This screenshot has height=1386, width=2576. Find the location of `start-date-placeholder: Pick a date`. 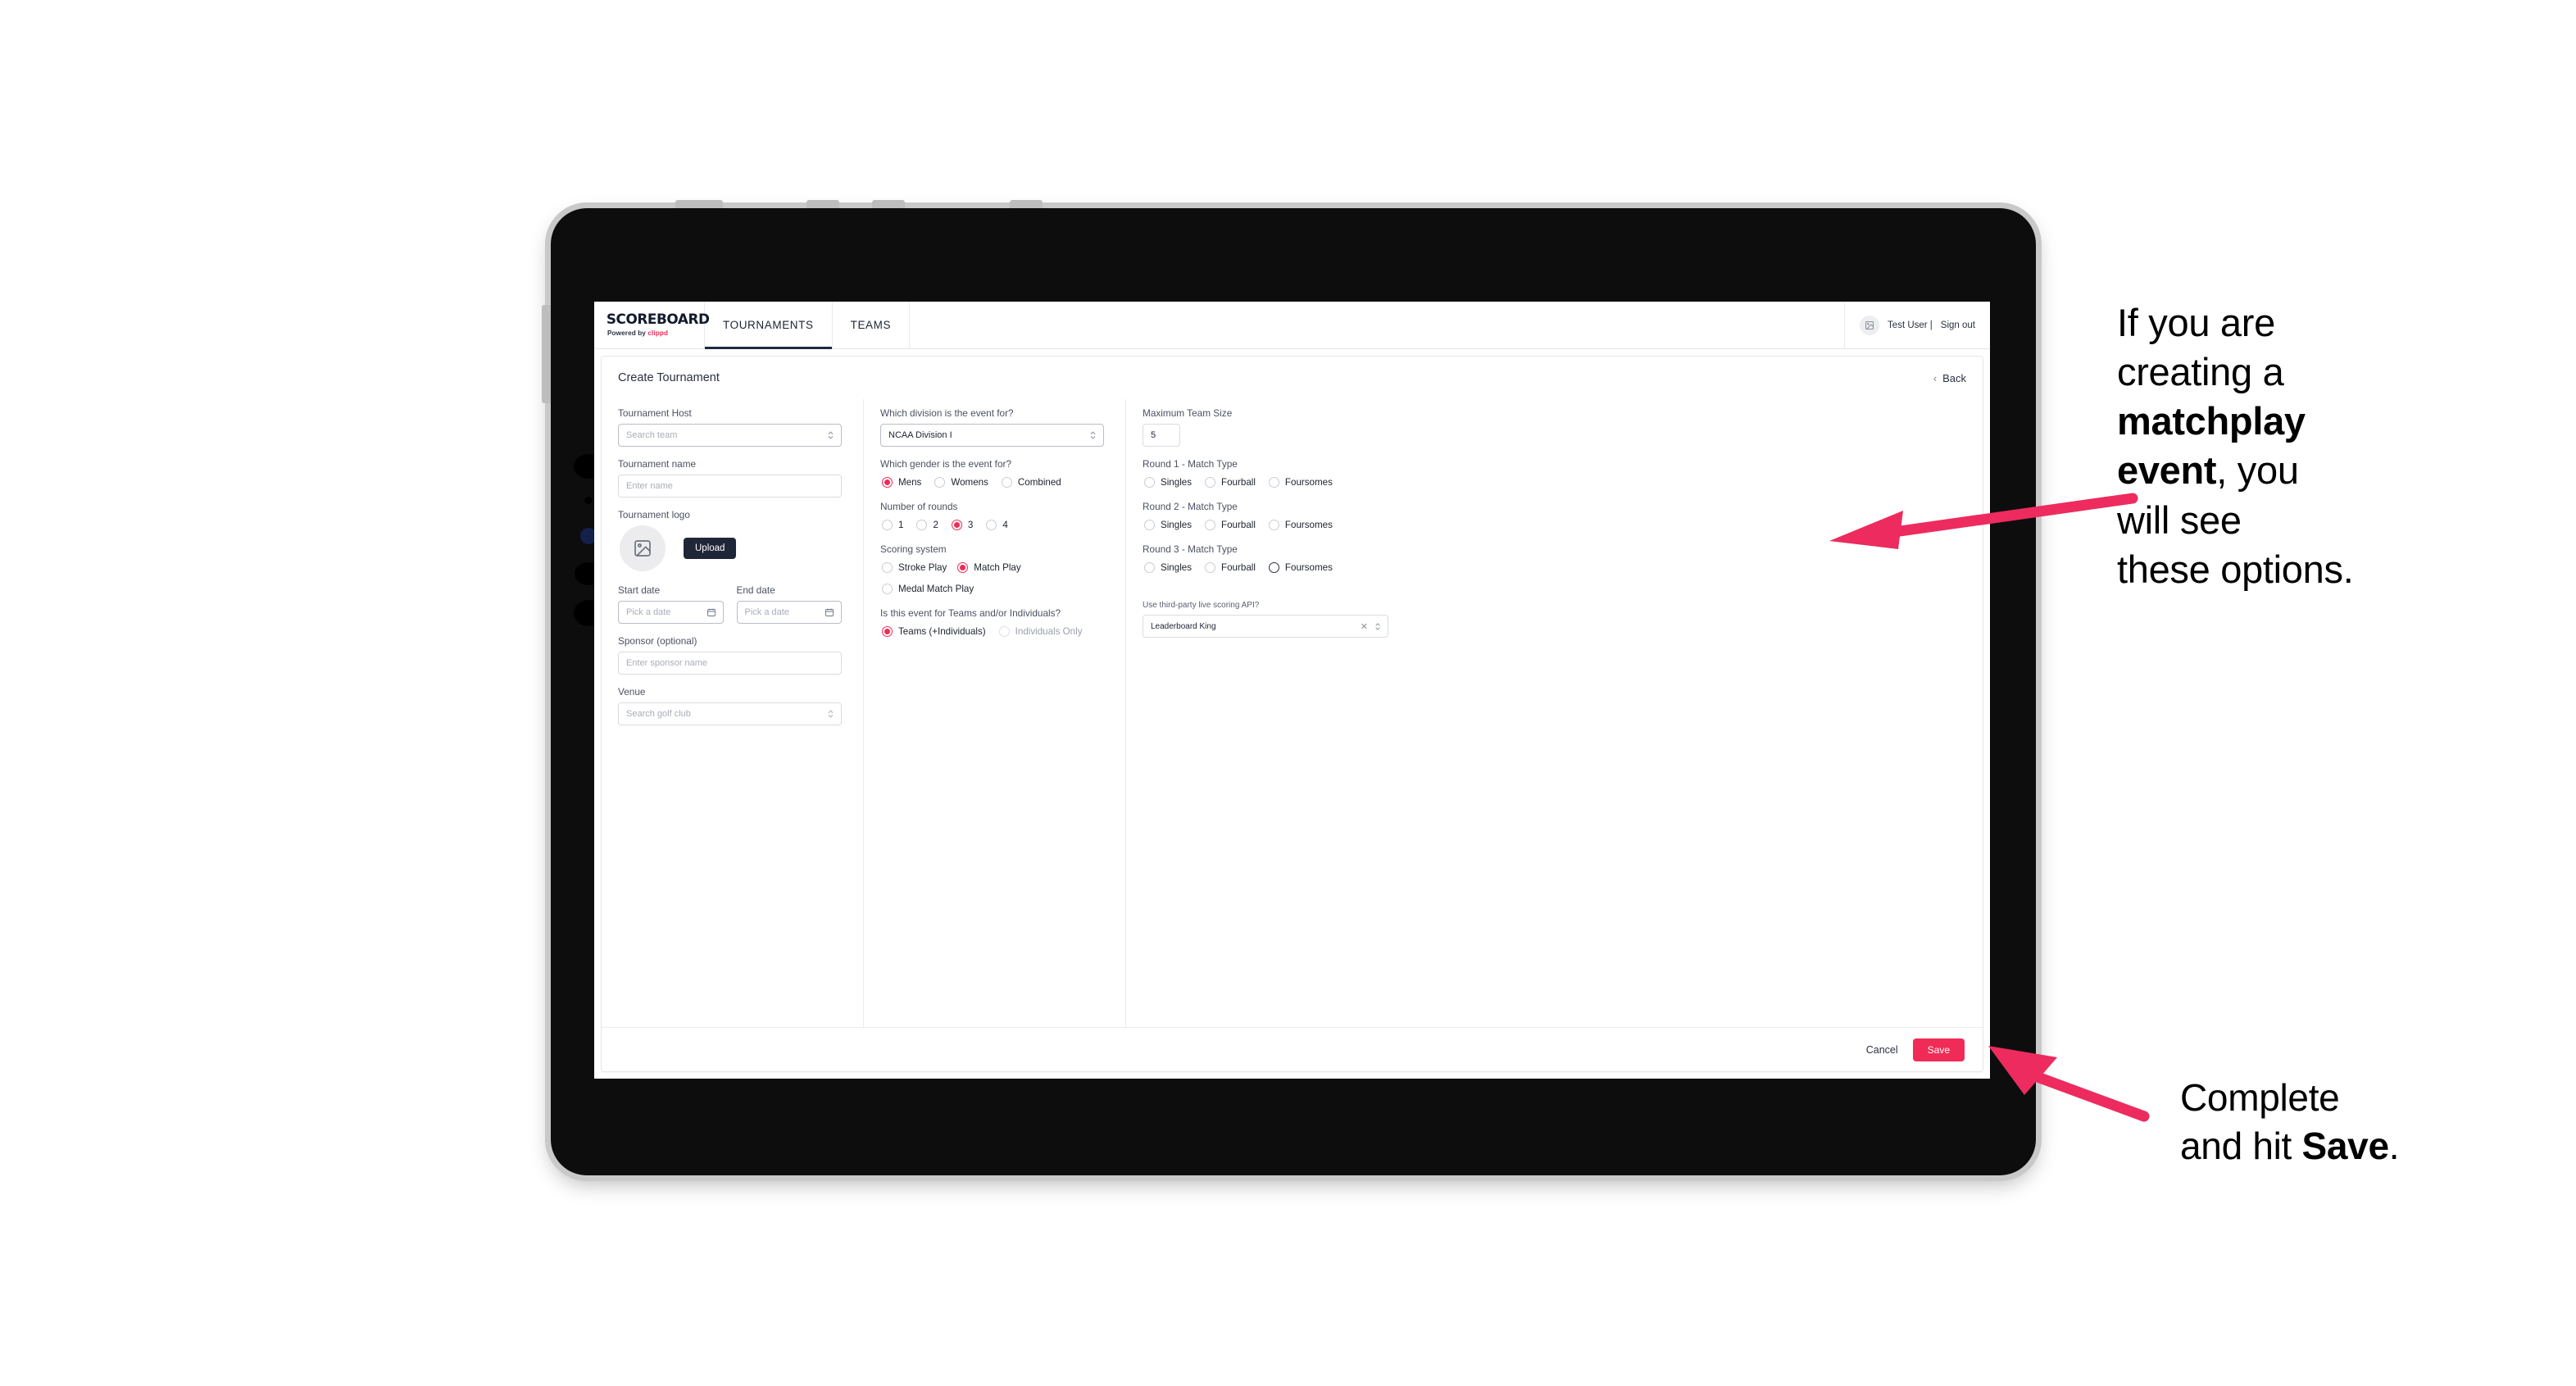

start-date-placeholder: Pick a date is located at coordinates (648, 612).